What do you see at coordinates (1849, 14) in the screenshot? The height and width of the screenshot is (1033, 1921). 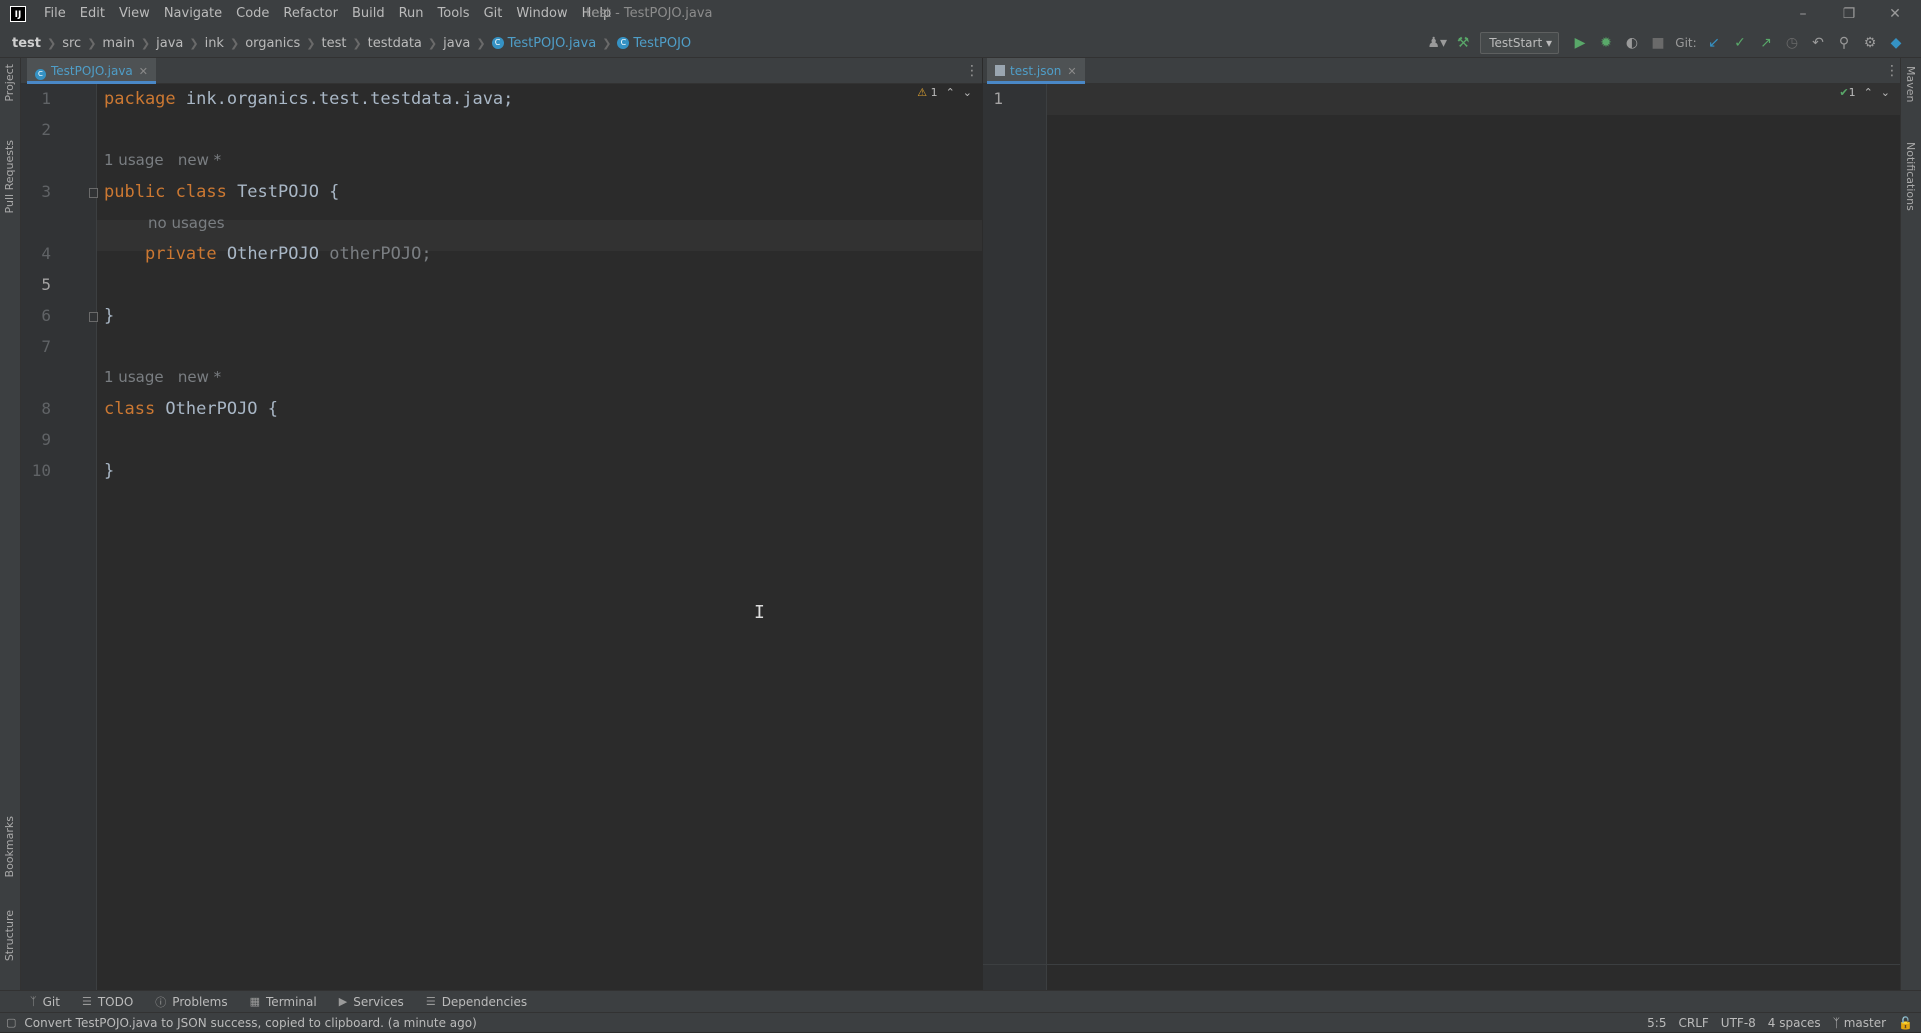 I see `restore-icon: ❐` at bounding box center [1849, 14].